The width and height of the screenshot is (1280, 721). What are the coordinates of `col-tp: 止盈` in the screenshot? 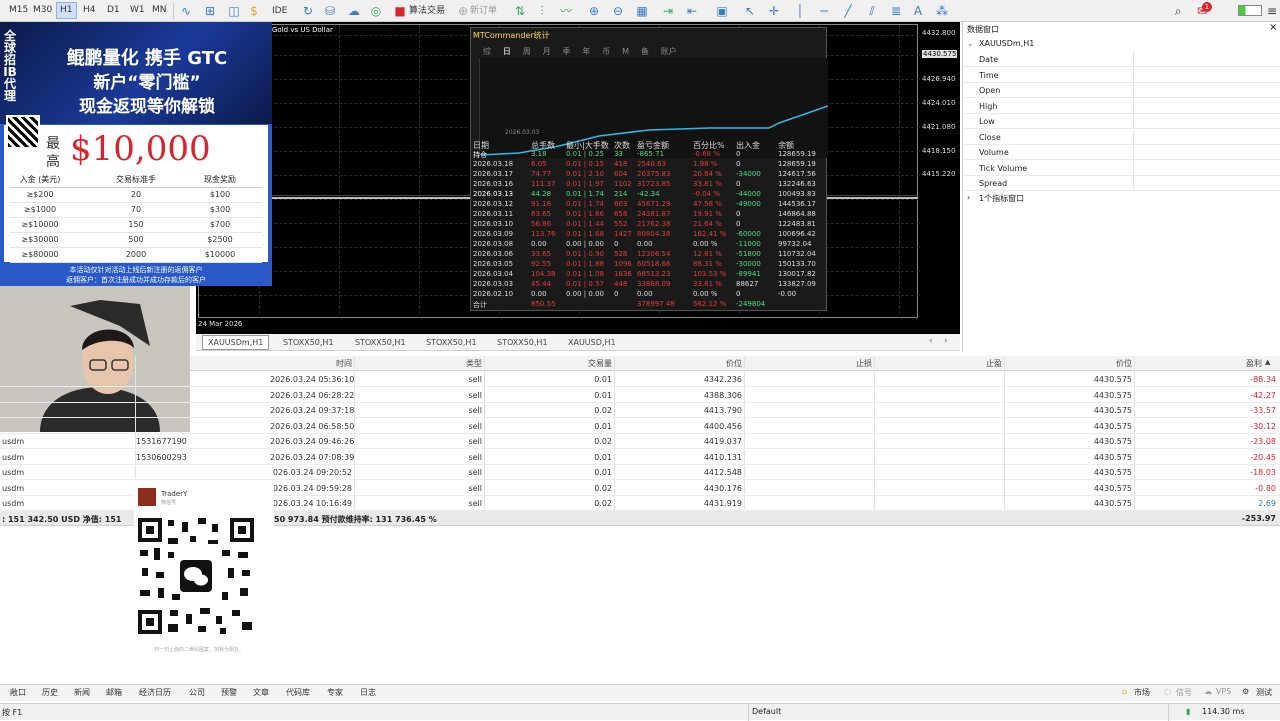 It's located at (976, 363).